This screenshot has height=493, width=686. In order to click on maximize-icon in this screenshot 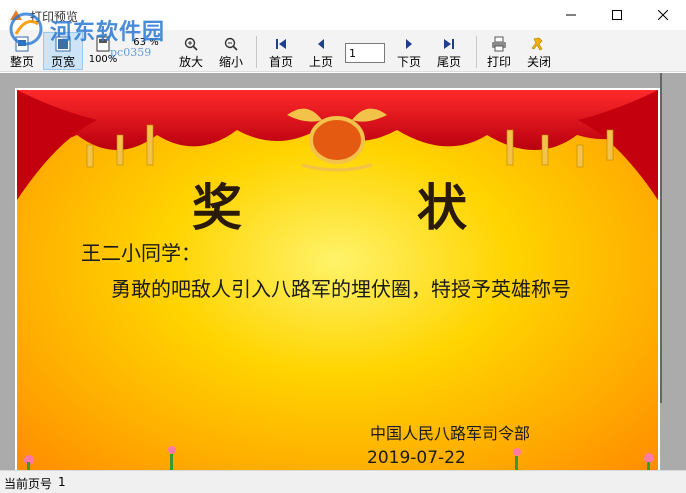, I will do `click(617, 15)`.